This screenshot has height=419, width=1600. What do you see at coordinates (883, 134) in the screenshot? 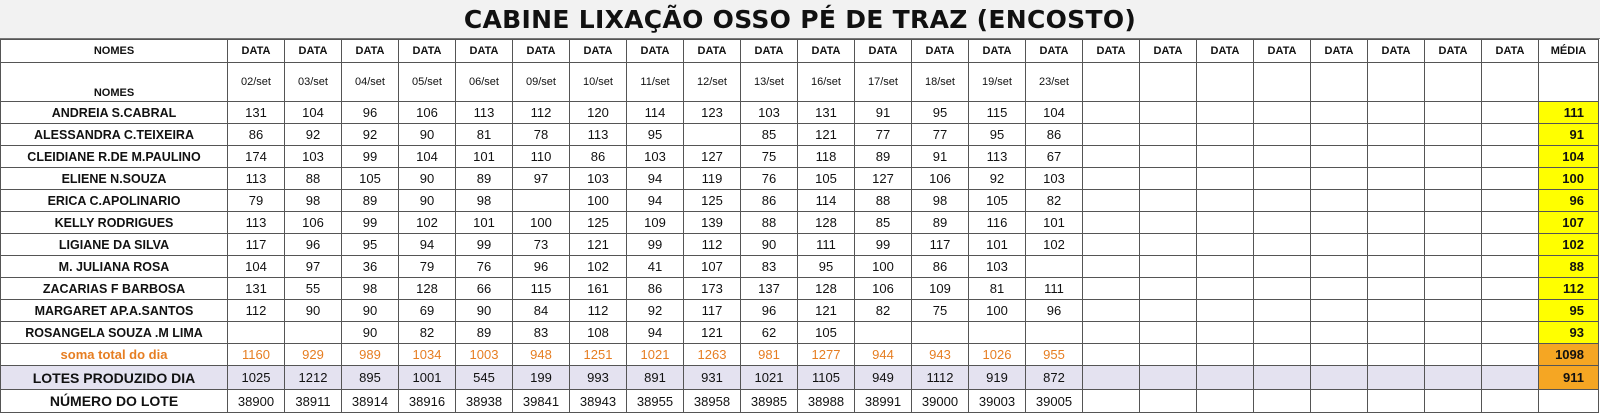
I see `value-cell: 77` at bounding box center [883, 134].